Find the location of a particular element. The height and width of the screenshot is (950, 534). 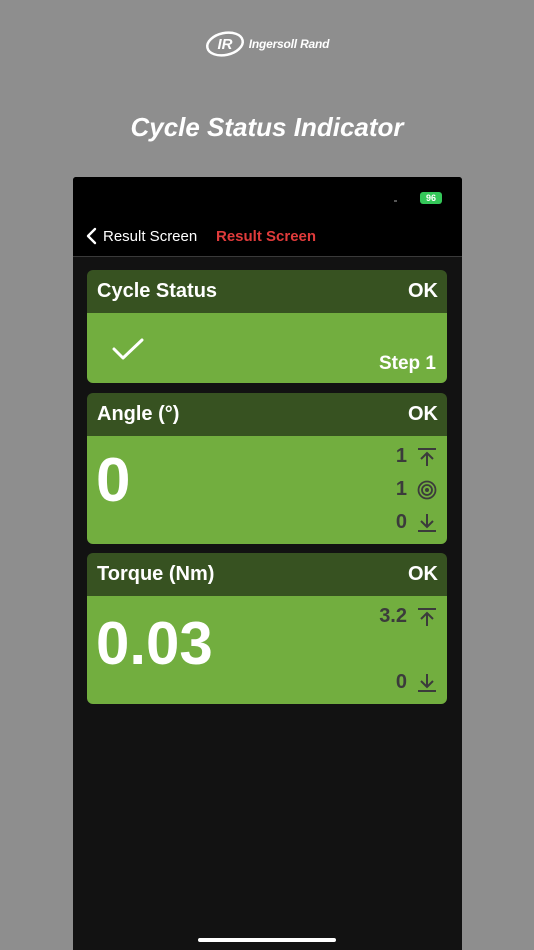

angle-lower-limit: 0 is located at coordinates (401, 522).